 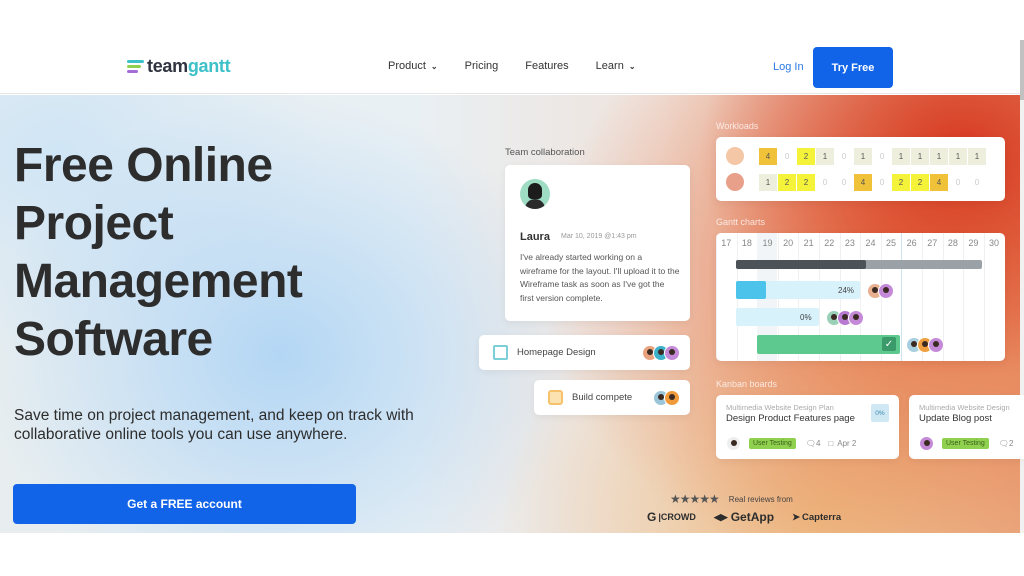 I want to click on workload-cells: 122004022400, so click(x=872, y=182).